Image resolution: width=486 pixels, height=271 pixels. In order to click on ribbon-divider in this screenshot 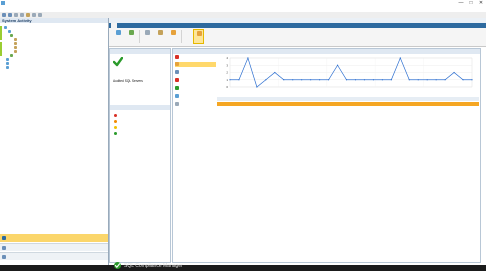, I will do `click(139, 36)`.